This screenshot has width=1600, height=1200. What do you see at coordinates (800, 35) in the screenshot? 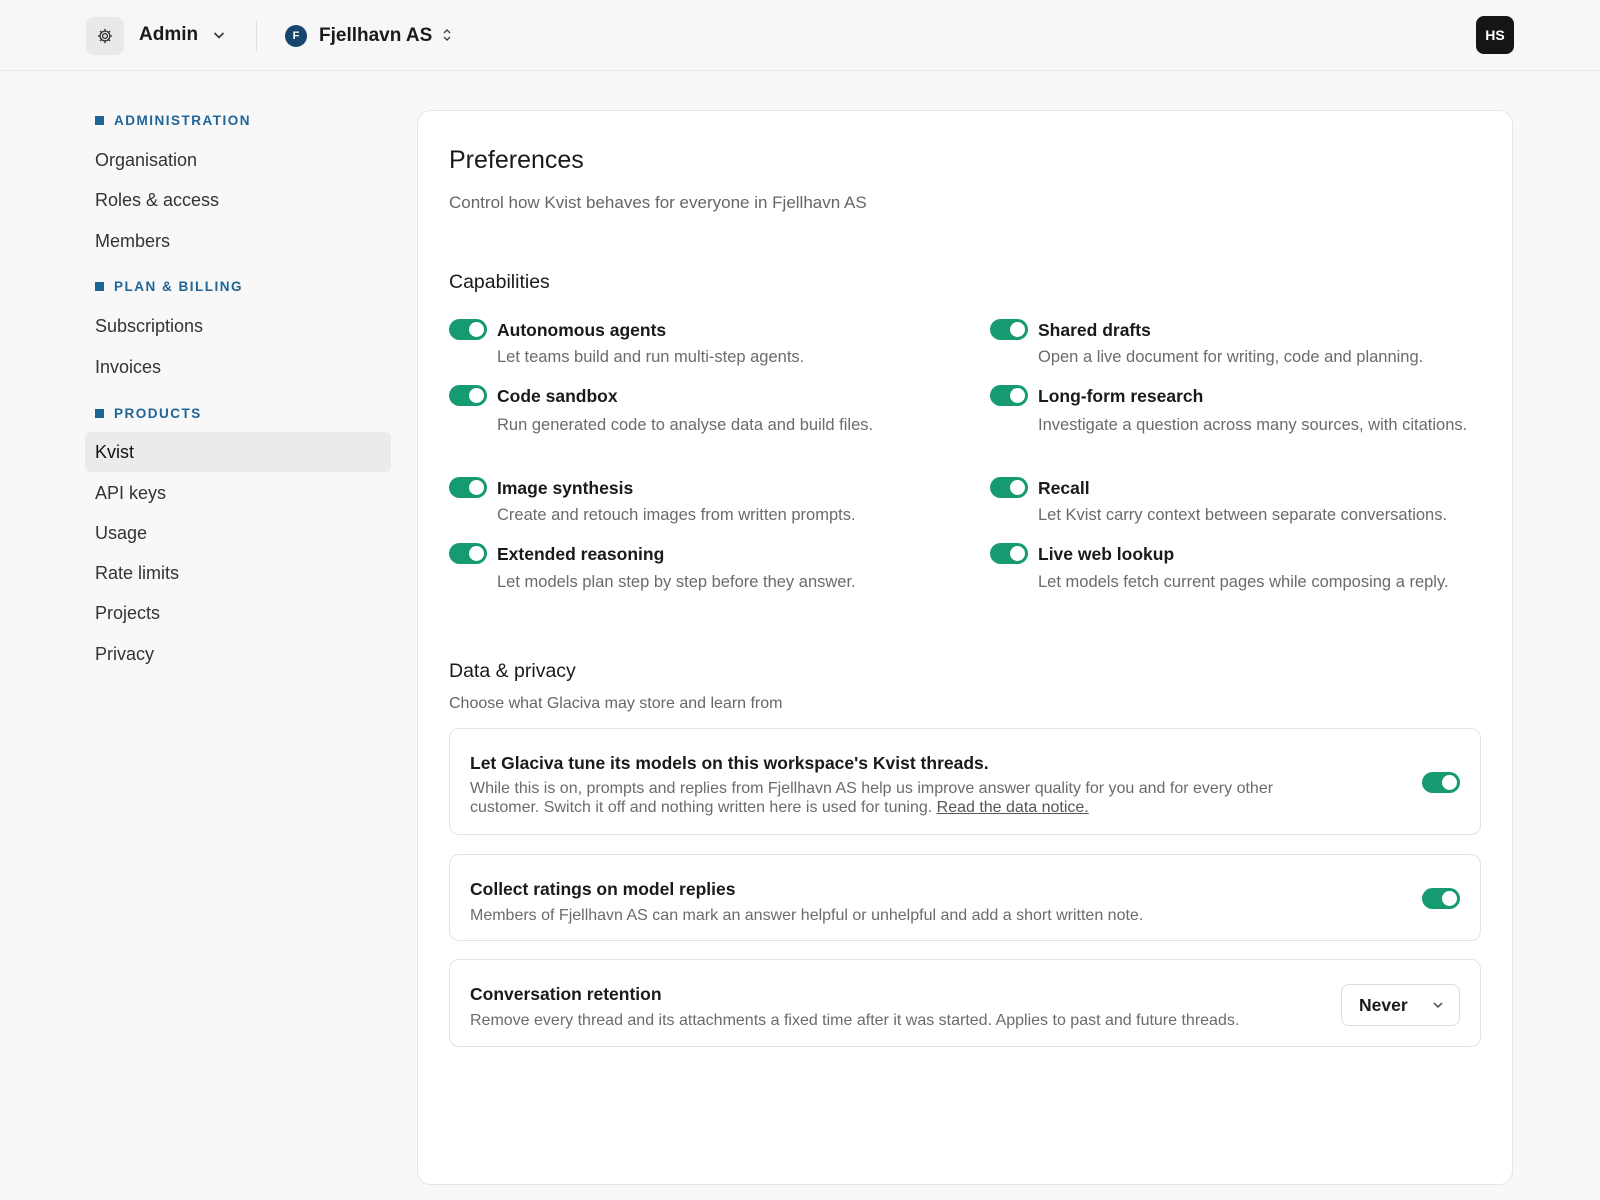
I see `top-bar: Admin F Fjellhavn AS HS` at bounding box center [800, 35].